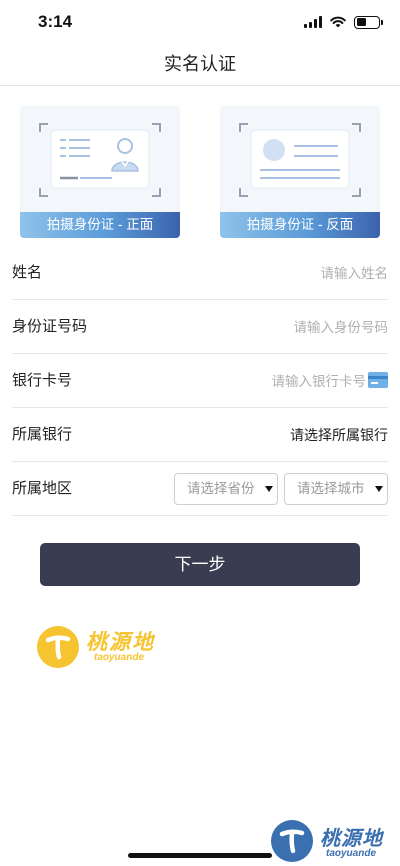 This screenshot has width=400, height=866. Describe the element at coordinates (300, 225) in the screenshot. I see `id-card-back-label: 拍摄身份证 - 反面` at that location.